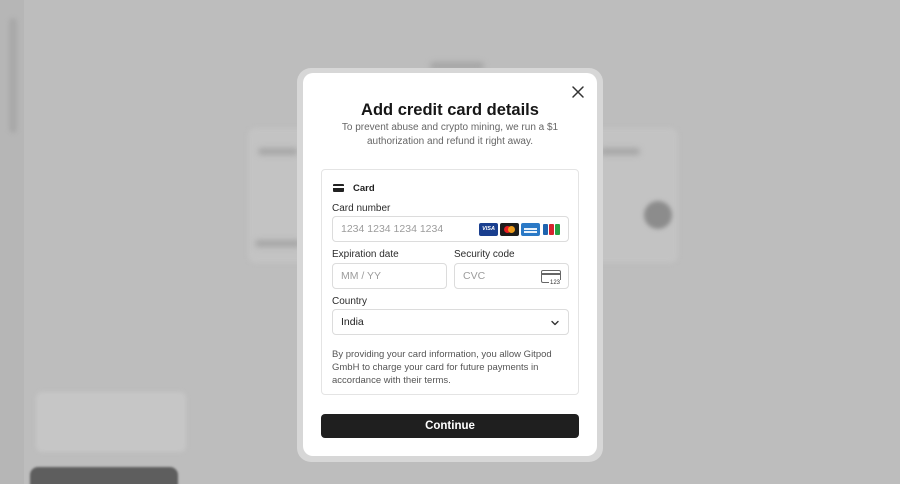 This screenshot has width=900, height=484. I want to click on background-avatar, so click(658, 215).